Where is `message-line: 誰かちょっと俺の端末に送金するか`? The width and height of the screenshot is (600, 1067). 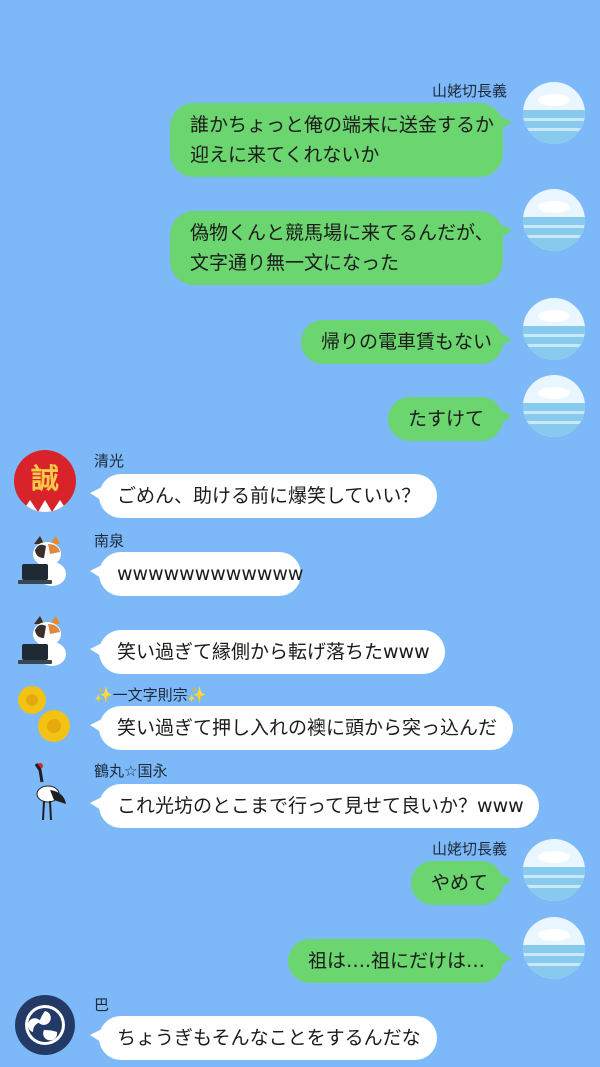 message-line: 誰かちょっと俺の端末に送金するか is located at coordinates (342, 125).